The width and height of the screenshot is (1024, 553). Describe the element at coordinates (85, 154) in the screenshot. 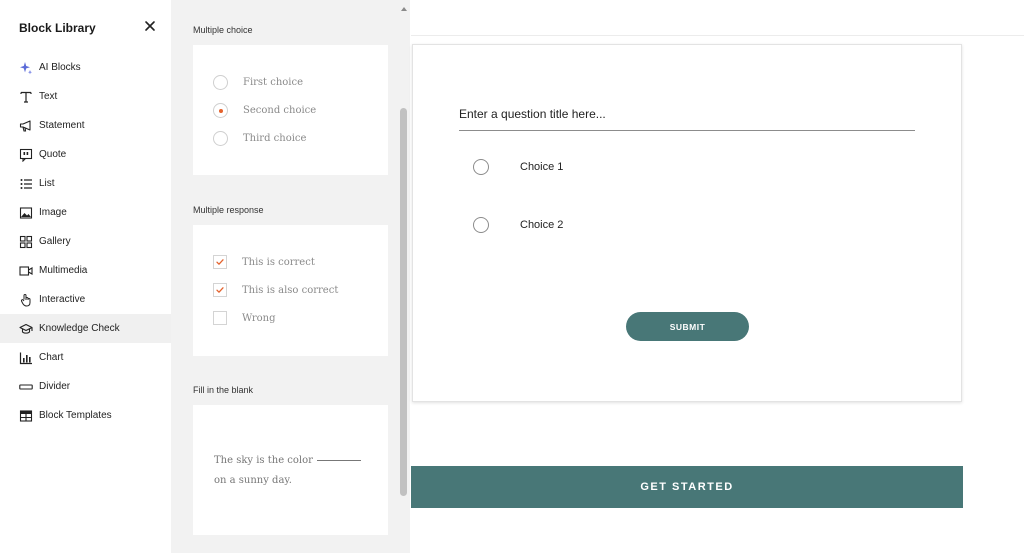

I see `sidebar-item-quote: Quote` at that location.